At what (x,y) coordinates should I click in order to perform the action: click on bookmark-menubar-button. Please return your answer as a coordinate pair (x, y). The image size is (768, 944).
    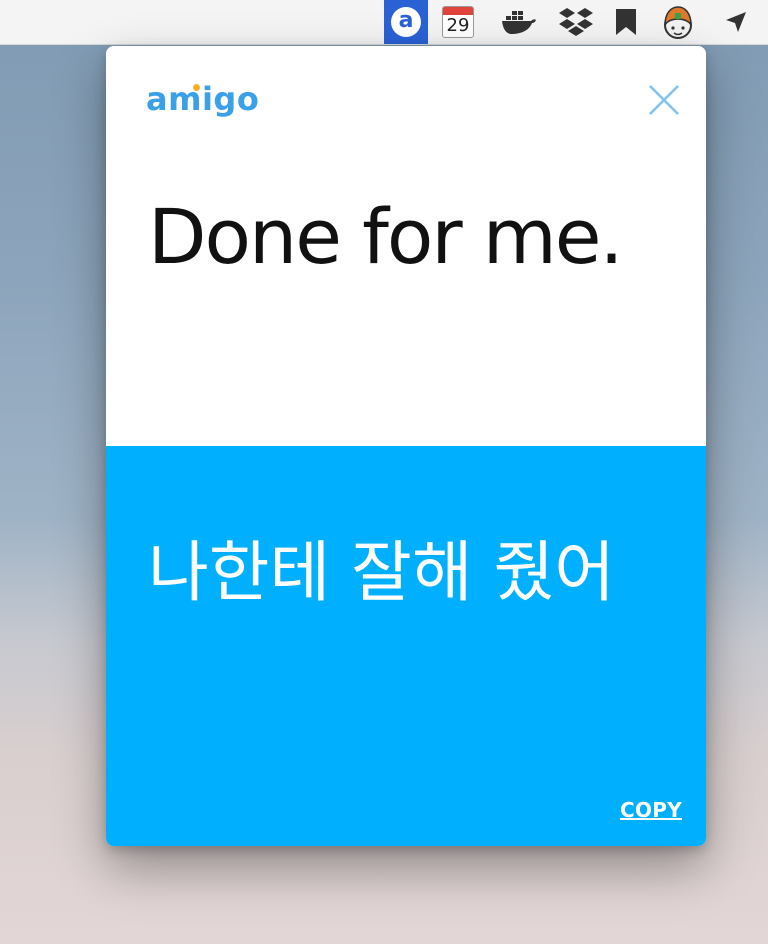
    Looking at the image, I should click on (626, 22).